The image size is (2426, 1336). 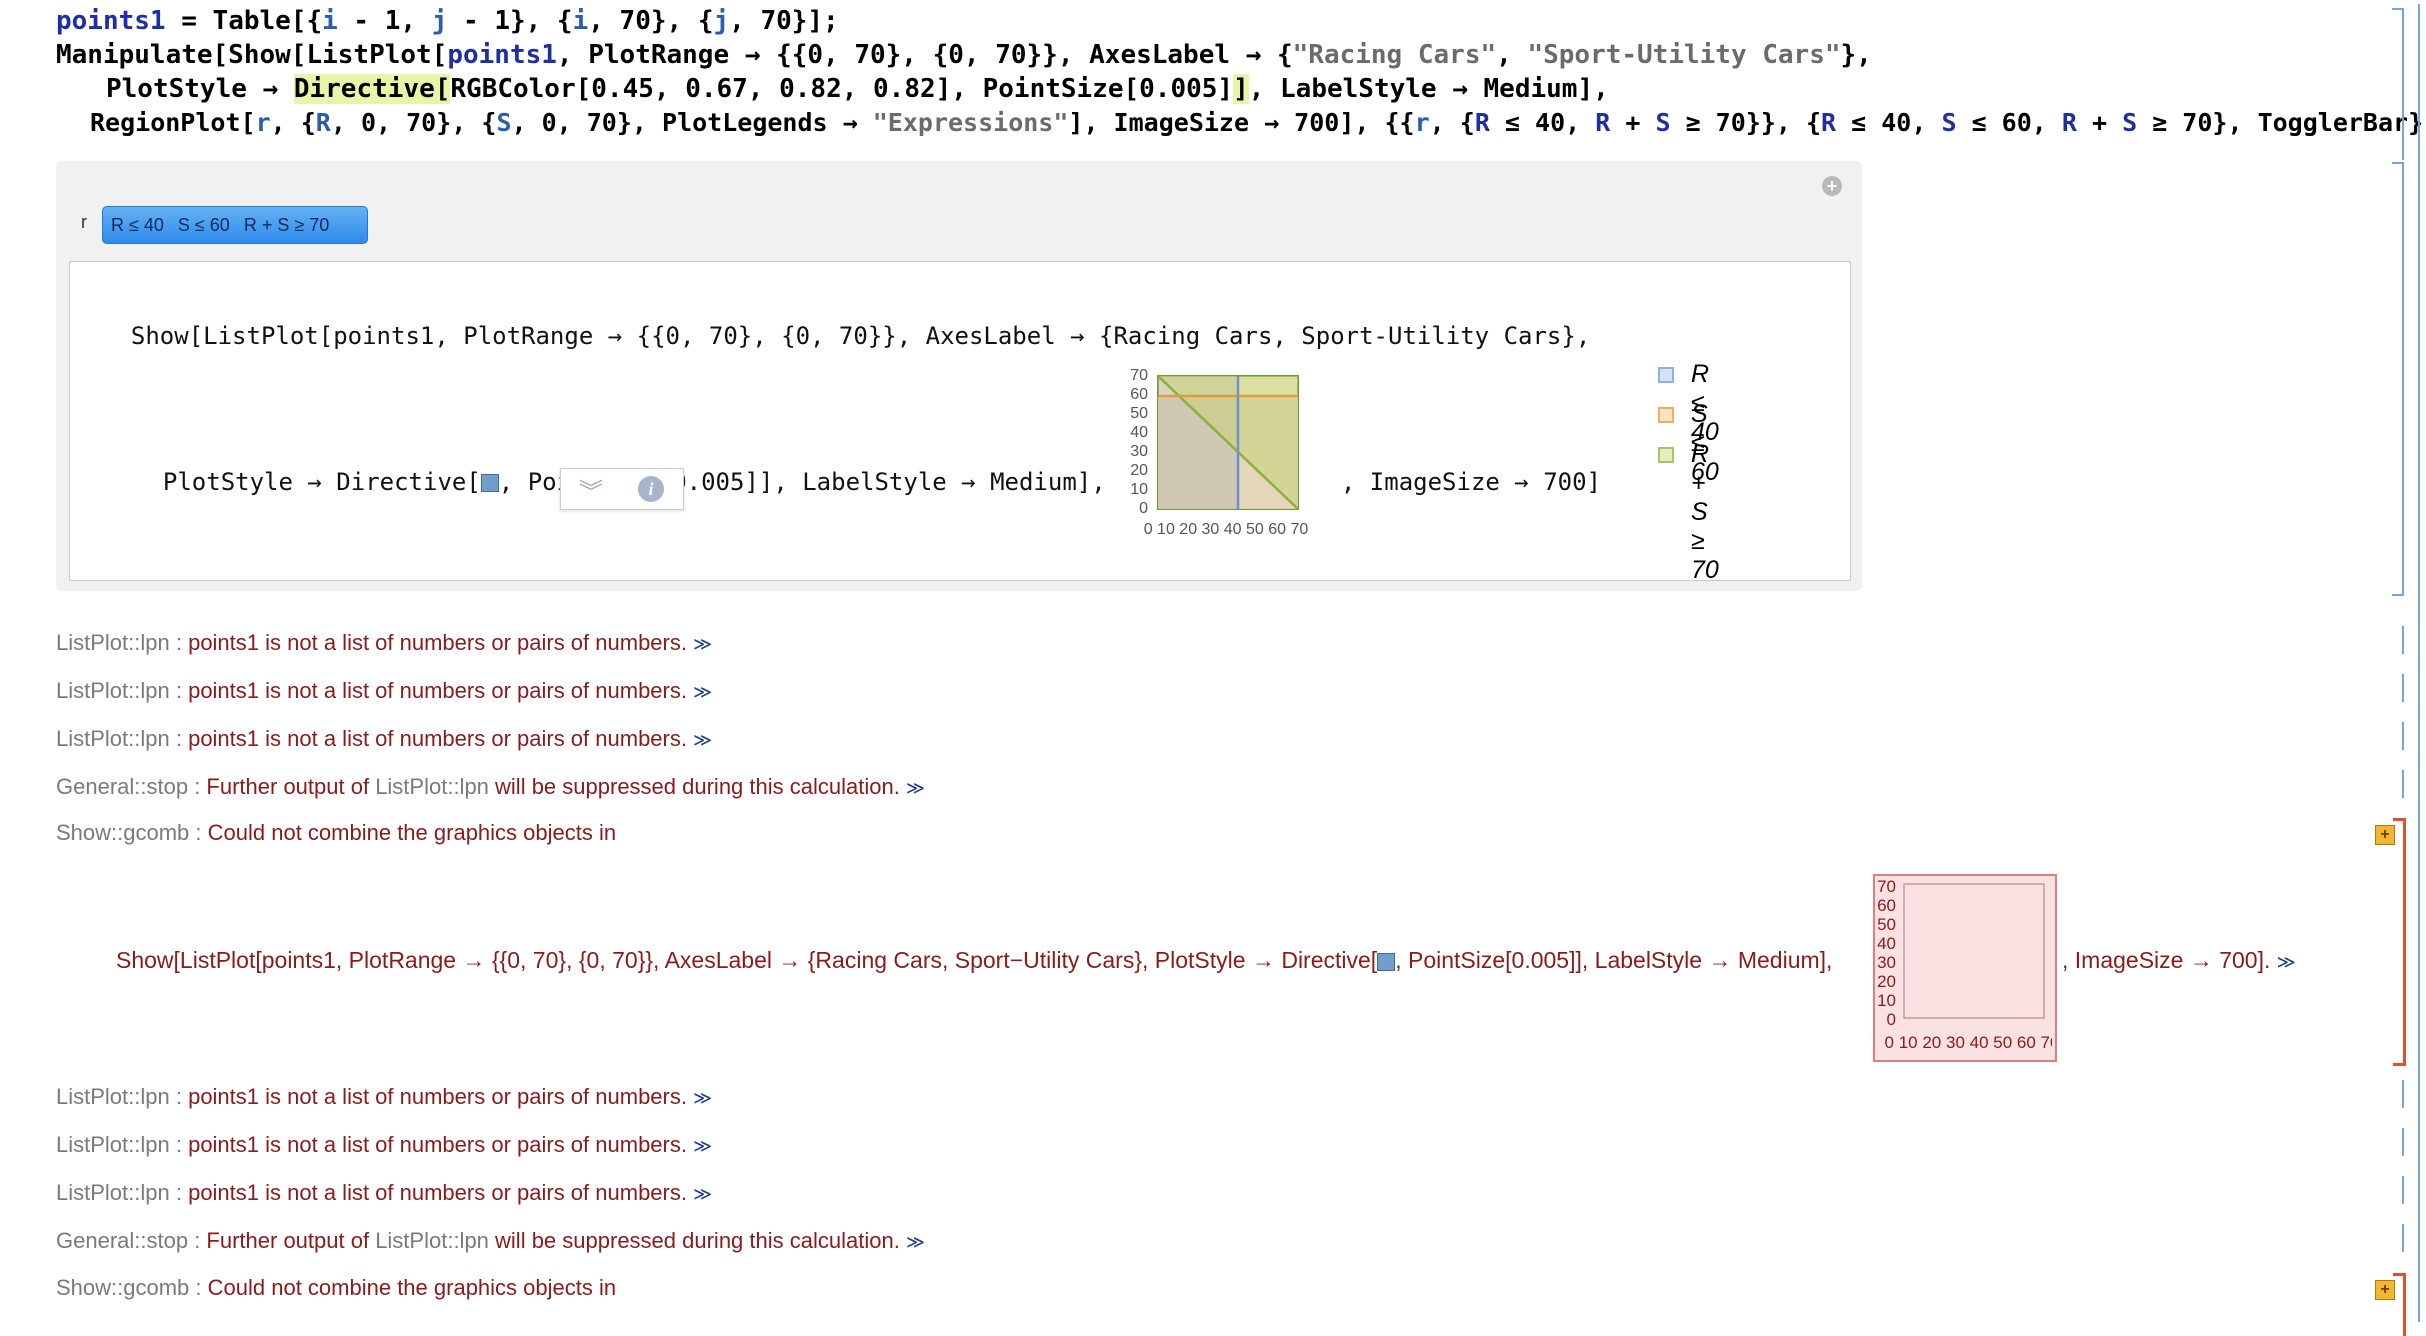 I want to click on y-tick-30: 30, so click(x=1139, y=451).